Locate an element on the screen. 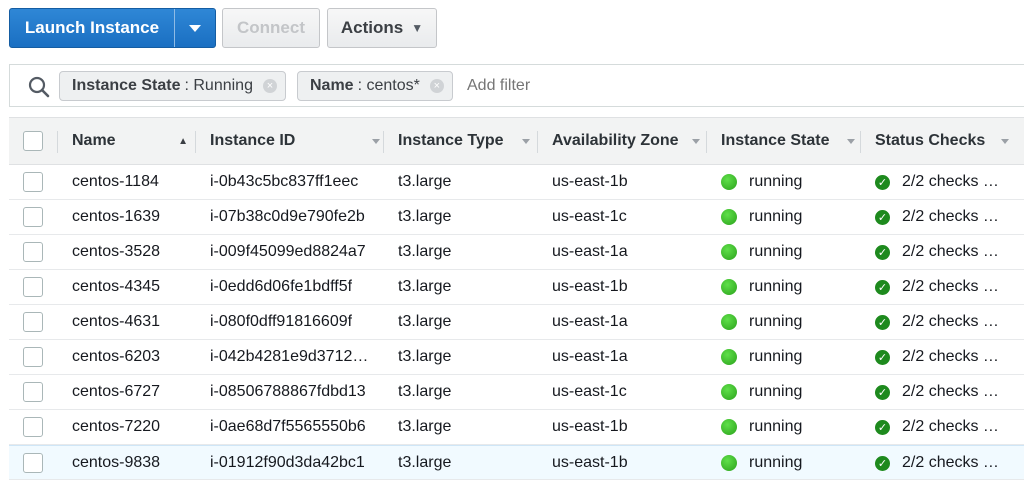  column-header-status-checks: Status Checks is located at coordinates (942, 141).